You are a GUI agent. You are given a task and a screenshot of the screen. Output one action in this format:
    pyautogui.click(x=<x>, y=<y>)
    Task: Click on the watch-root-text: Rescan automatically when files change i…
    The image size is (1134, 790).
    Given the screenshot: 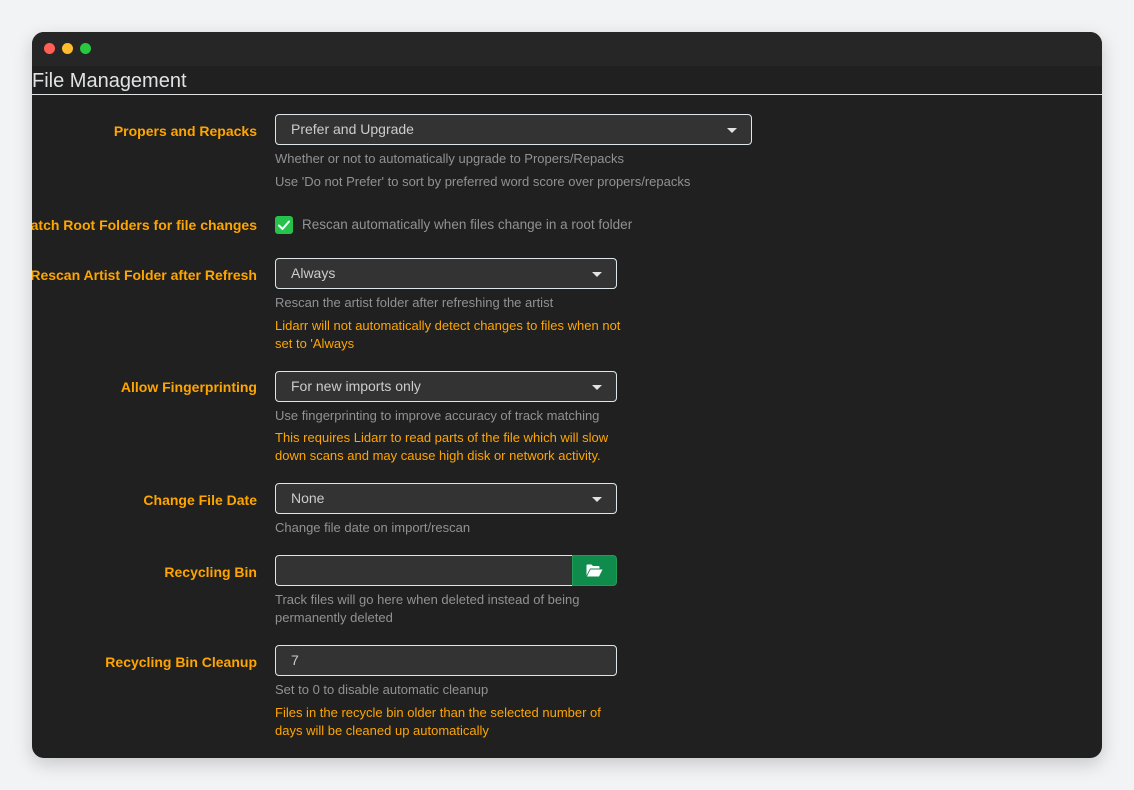 What is the action you would take?
    pyautogui.click(x=467, y=224)
    